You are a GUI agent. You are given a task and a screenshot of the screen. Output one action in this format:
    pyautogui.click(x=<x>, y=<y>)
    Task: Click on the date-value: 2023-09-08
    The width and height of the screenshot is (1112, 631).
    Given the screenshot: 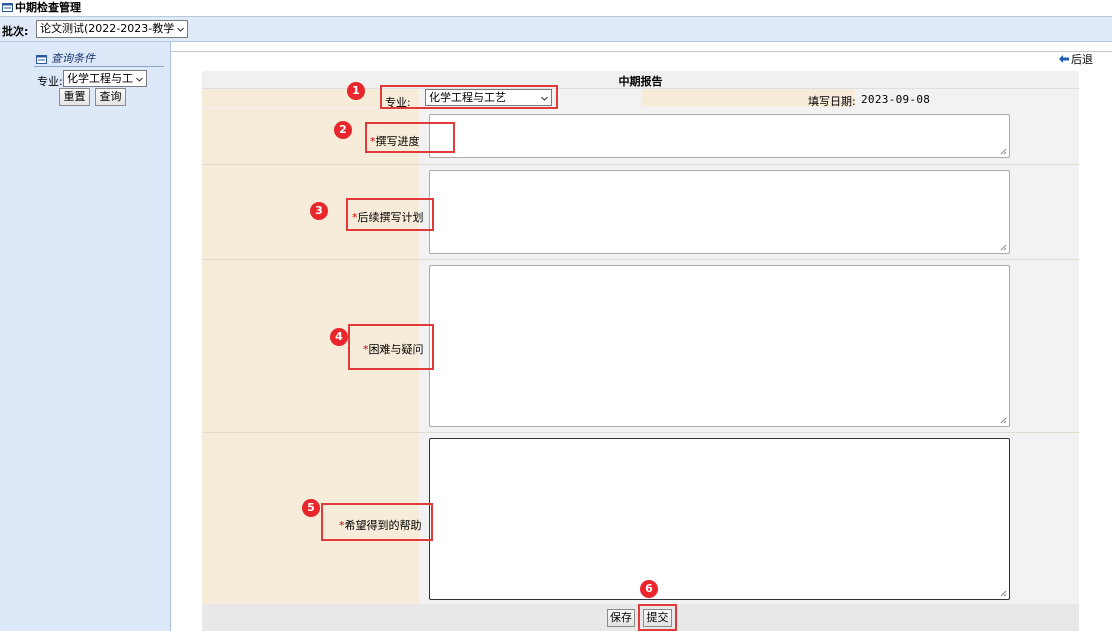 What is the action you would take?
    pyautogui.click(x=896, y=99)
    